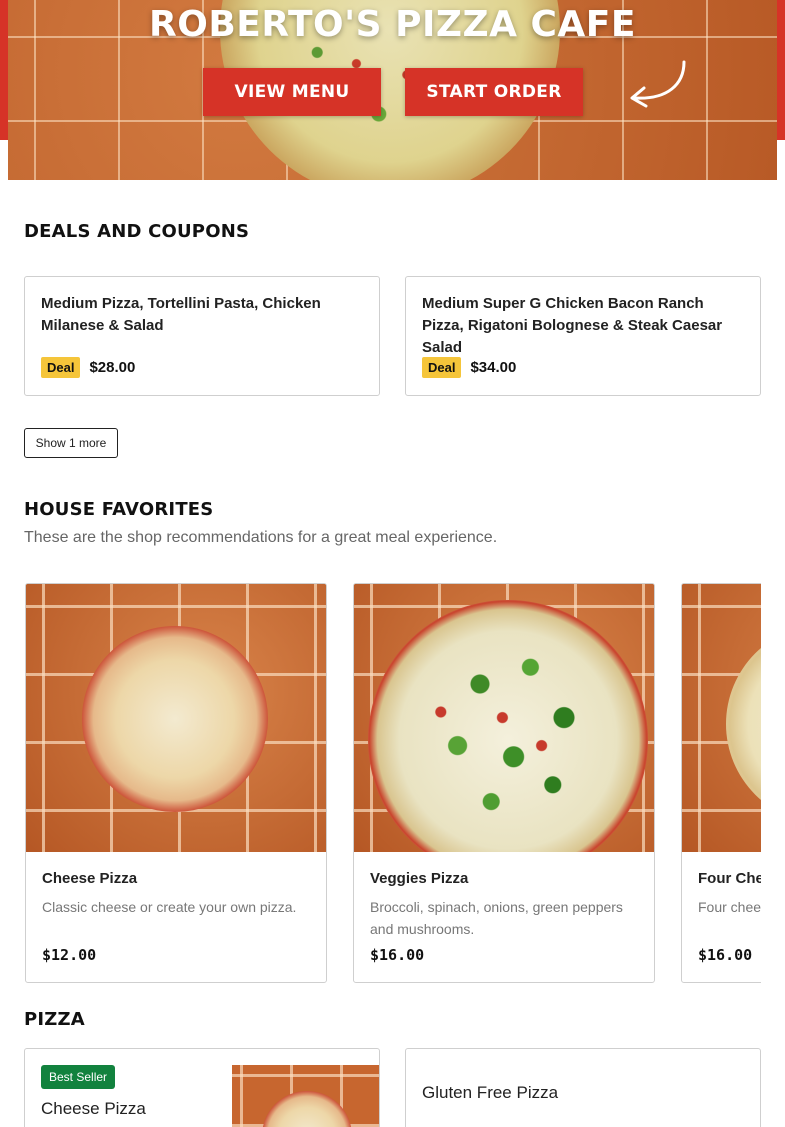 The image size is (785, 1127). Describe the element at coordinates (493, 367) in the screenshot. I see `deal-price: $34.00` at that location.